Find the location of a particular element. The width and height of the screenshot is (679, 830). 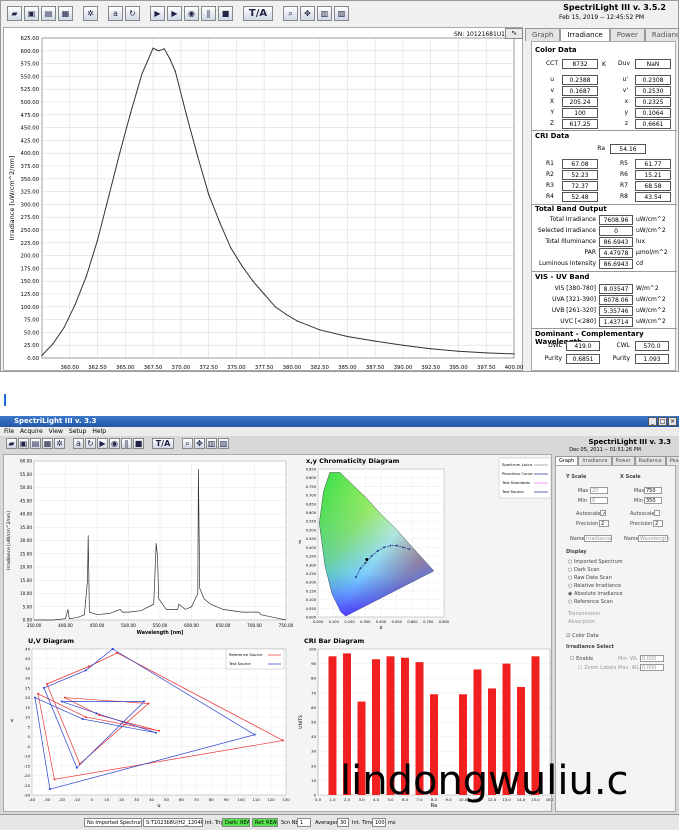

y-name-input: Irradiance is located at coordinates (598, 538).